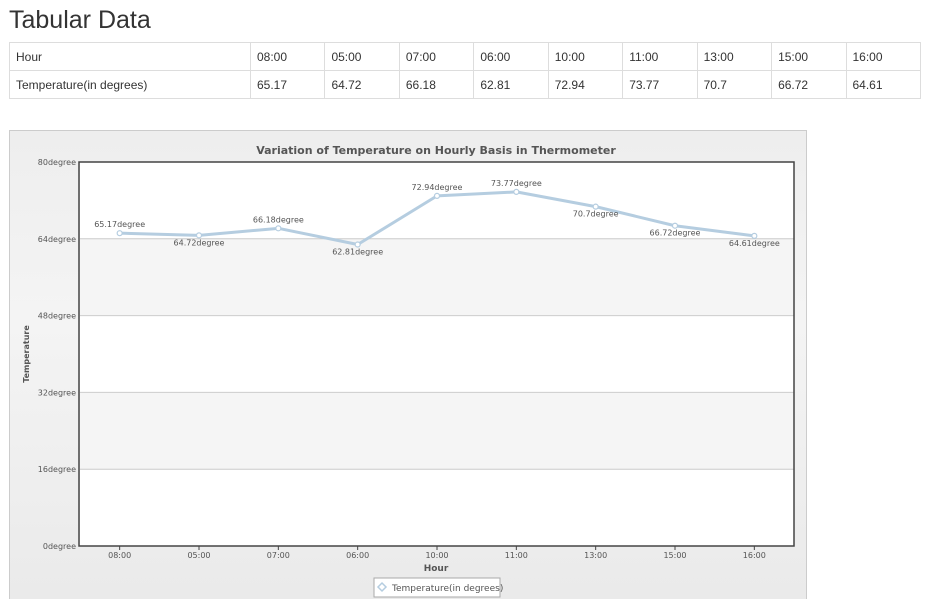 The width and height of the screenshot is (936, 600). What do you see at coordinates (287, 84) in the screenshot?
I see `table-cell: 65.17` at bounding box center [287, 84].